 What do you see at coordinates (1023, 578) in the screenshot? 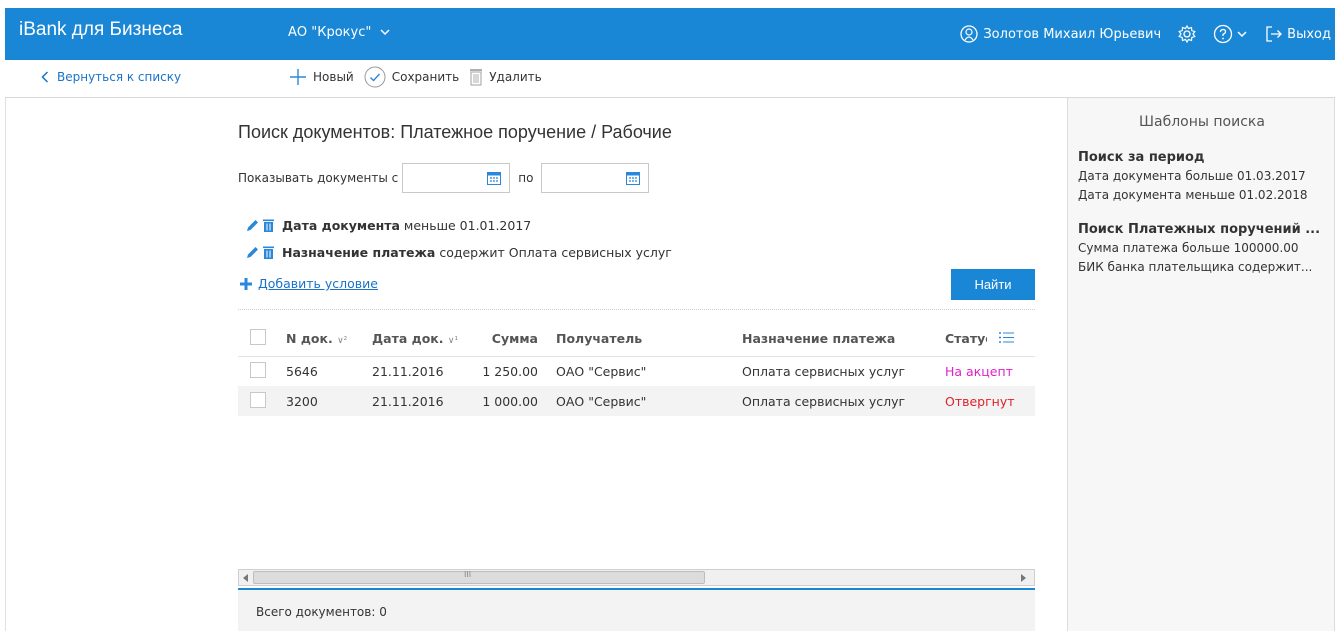
I see `scroll-right-arrow-icon` at bounding box center [1023, 578].